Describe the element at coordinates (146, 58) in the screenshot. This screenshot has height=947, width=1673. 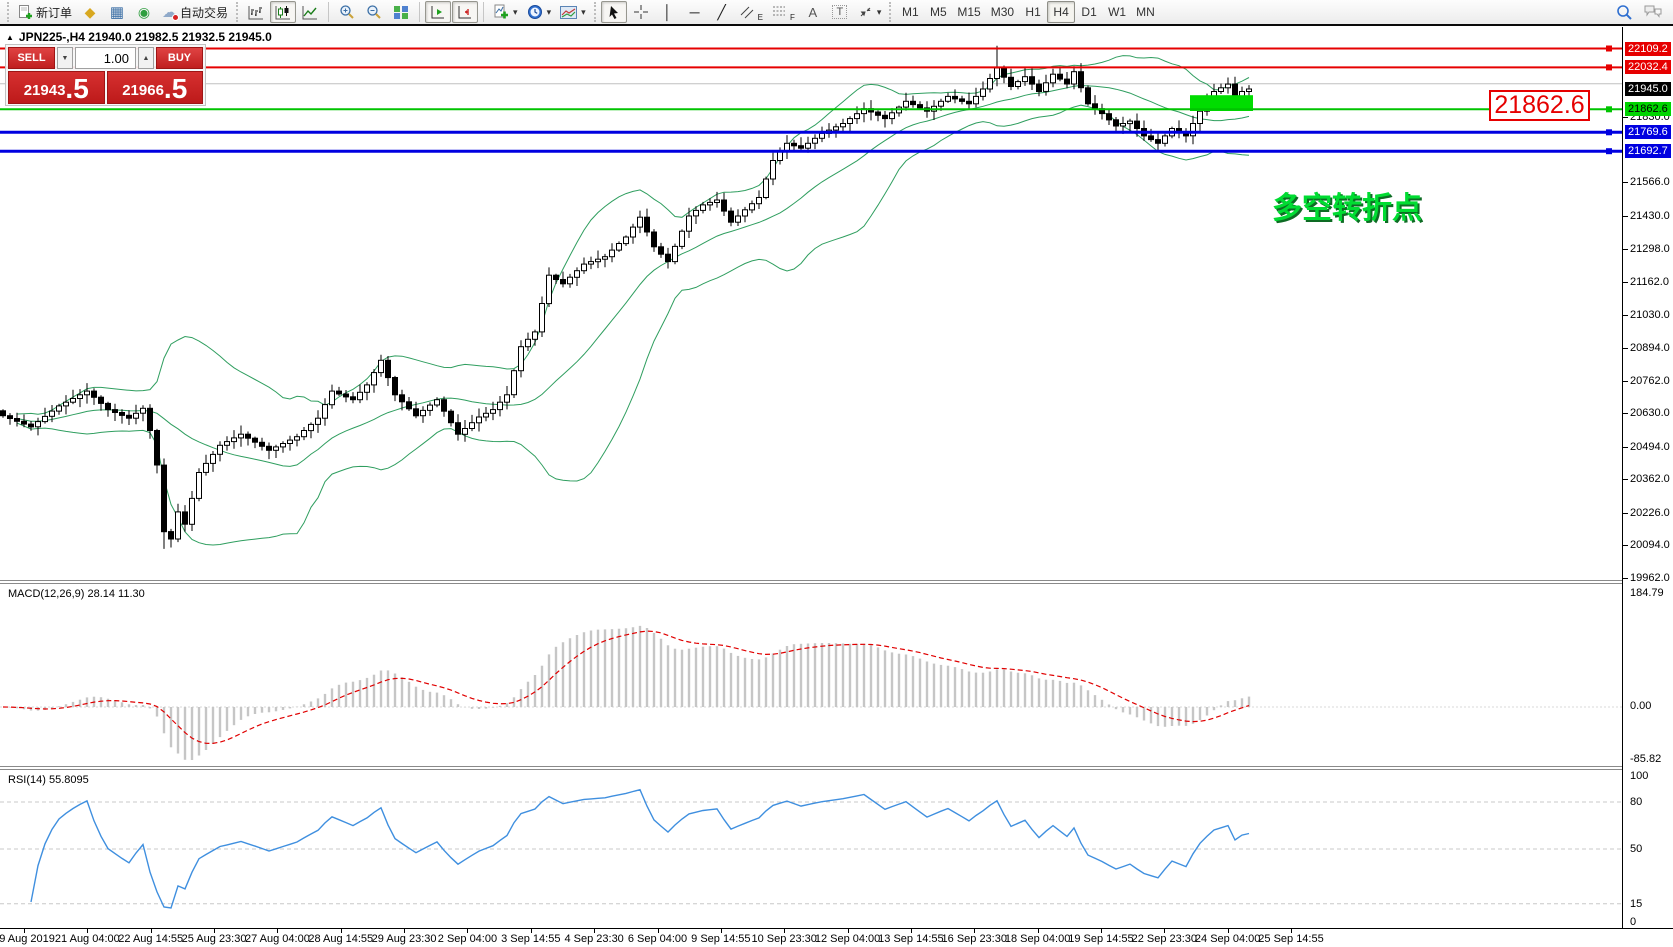
I see `volume-up-button: ▲` at that location.